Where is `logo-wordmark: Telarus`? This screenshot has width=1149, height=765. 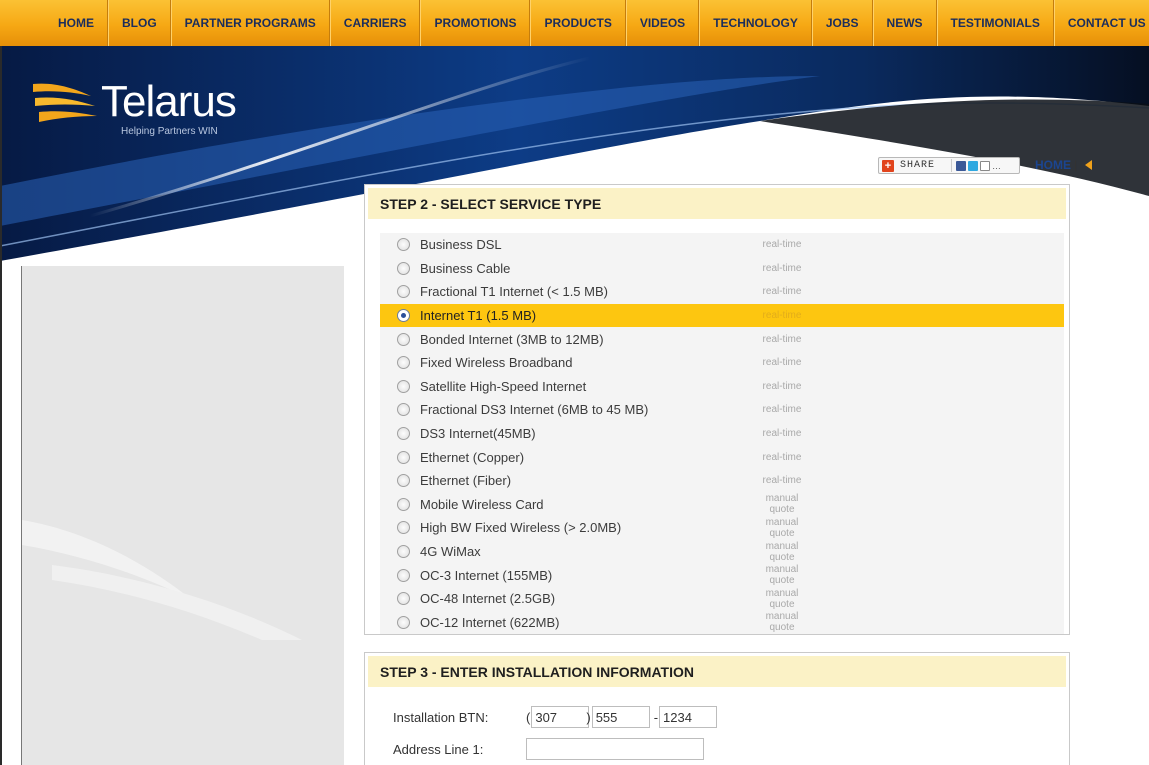
logo-wordmark: Telarus is located at coordinates (169, 101).